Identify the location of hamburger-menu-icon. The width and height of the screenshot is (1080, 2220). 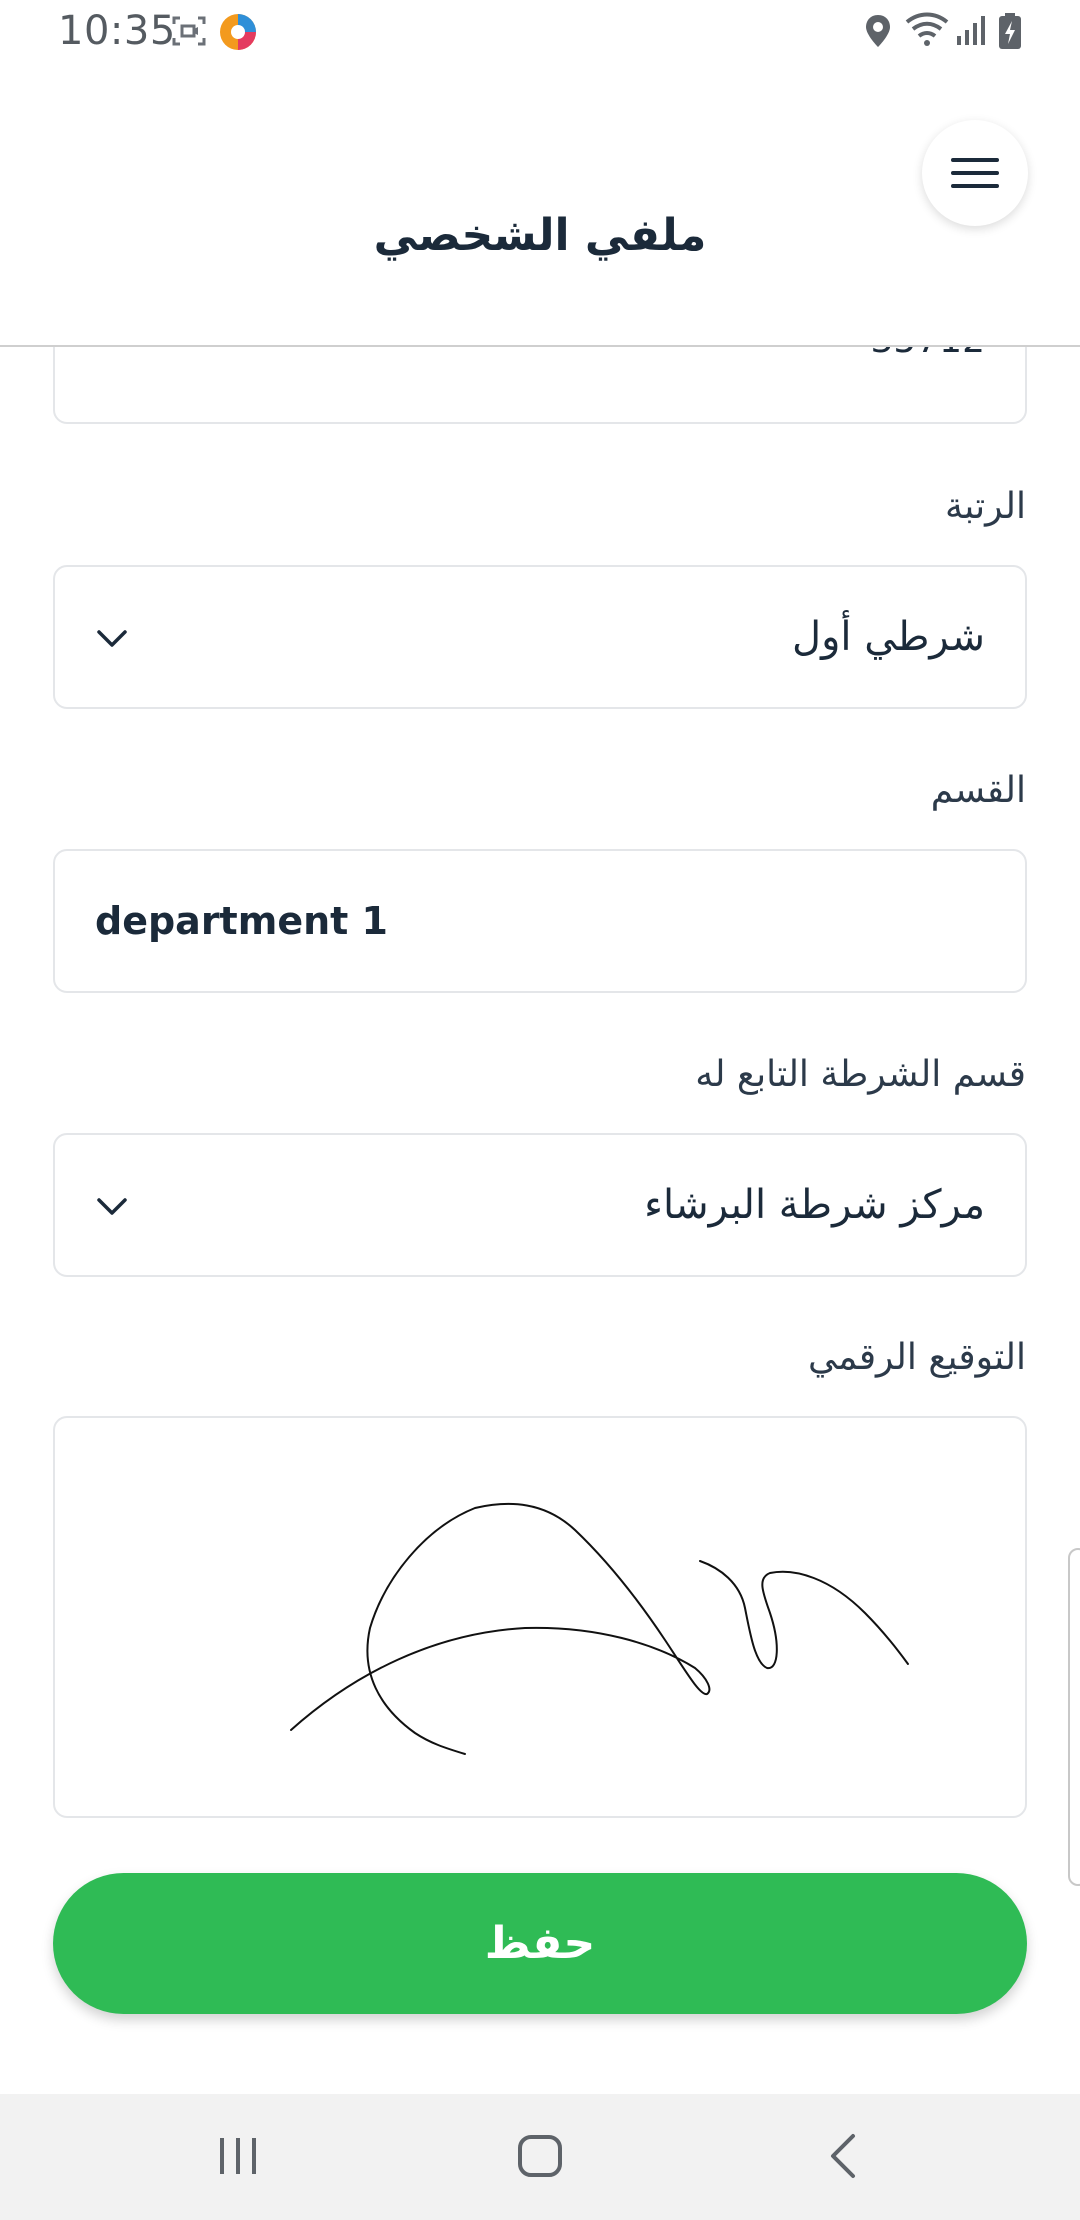
(975, 160).